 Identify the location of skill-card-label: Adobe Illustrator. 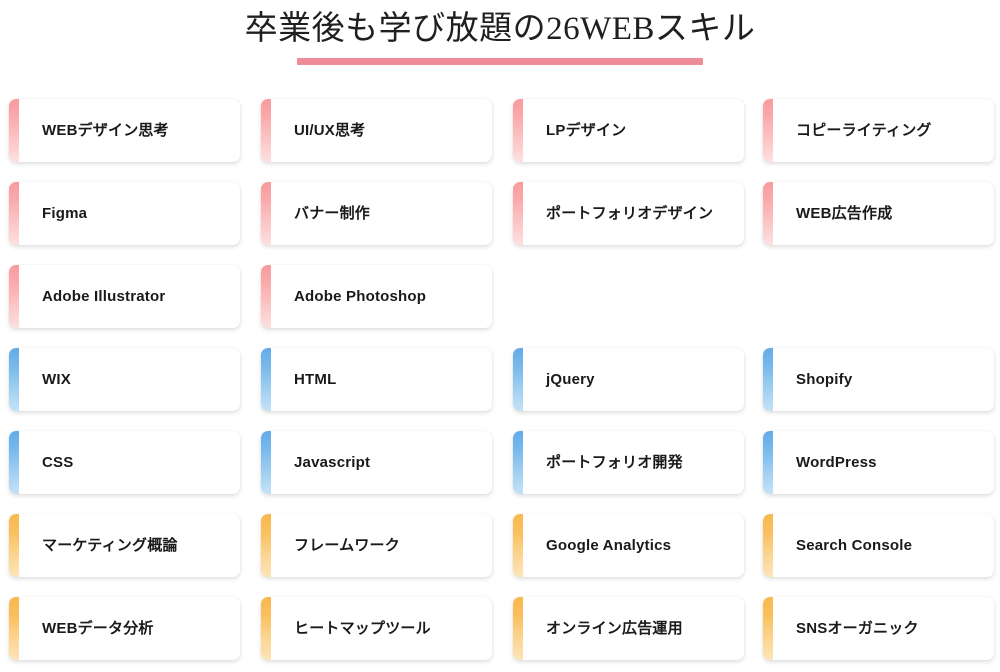
(104, 296).